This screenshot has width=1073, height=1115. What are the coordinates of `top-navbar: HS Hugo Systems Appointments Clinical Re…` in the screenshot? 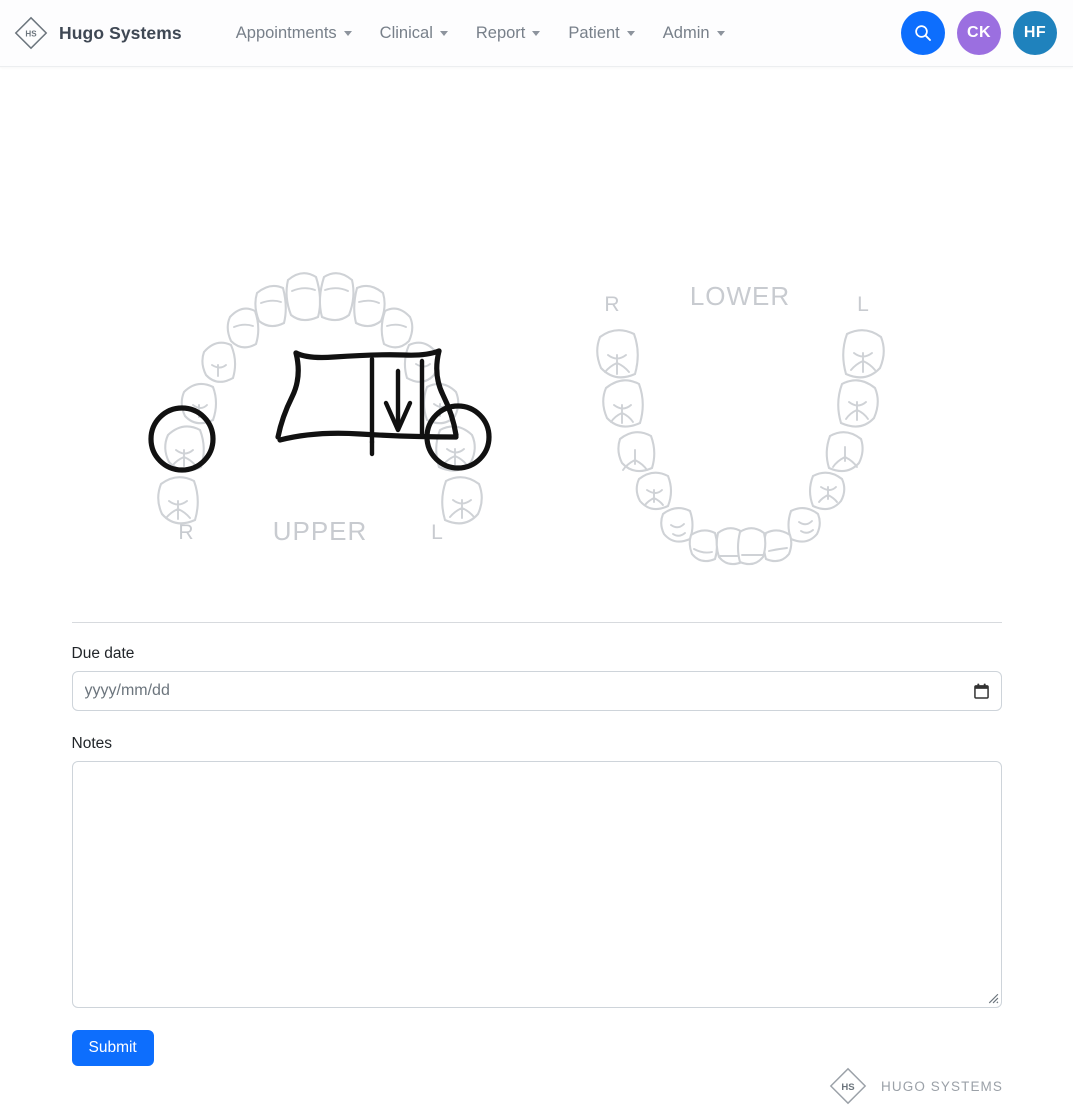 It's located at (536, 33).